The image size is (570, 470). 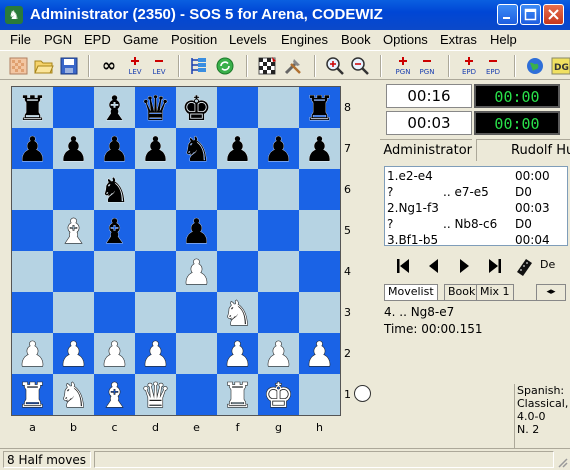 I want to click on square-a4, so click(x=32, y=271).